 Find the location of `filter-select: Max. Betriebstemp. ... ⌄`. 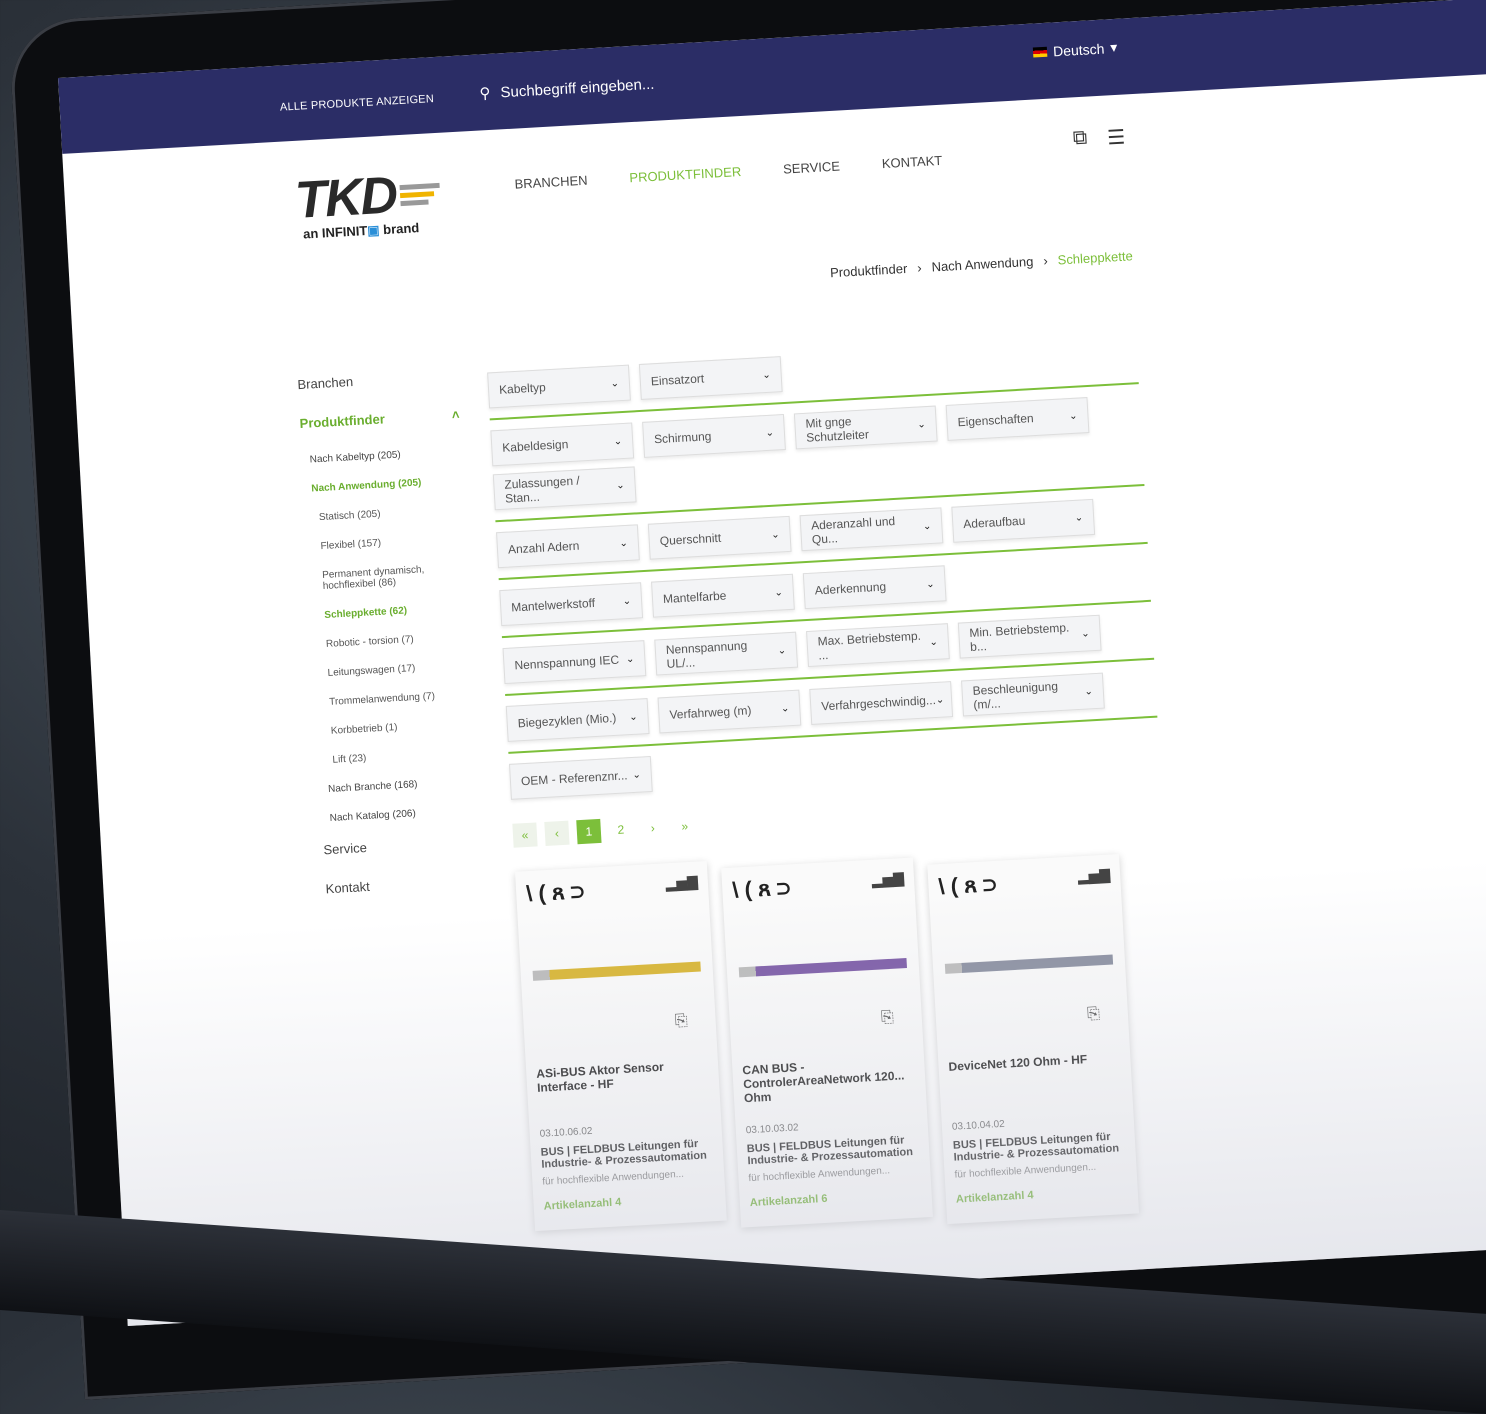

filter-select: Max. Betriebstemp. ... ⌄ is located at coordinates (878, 645).